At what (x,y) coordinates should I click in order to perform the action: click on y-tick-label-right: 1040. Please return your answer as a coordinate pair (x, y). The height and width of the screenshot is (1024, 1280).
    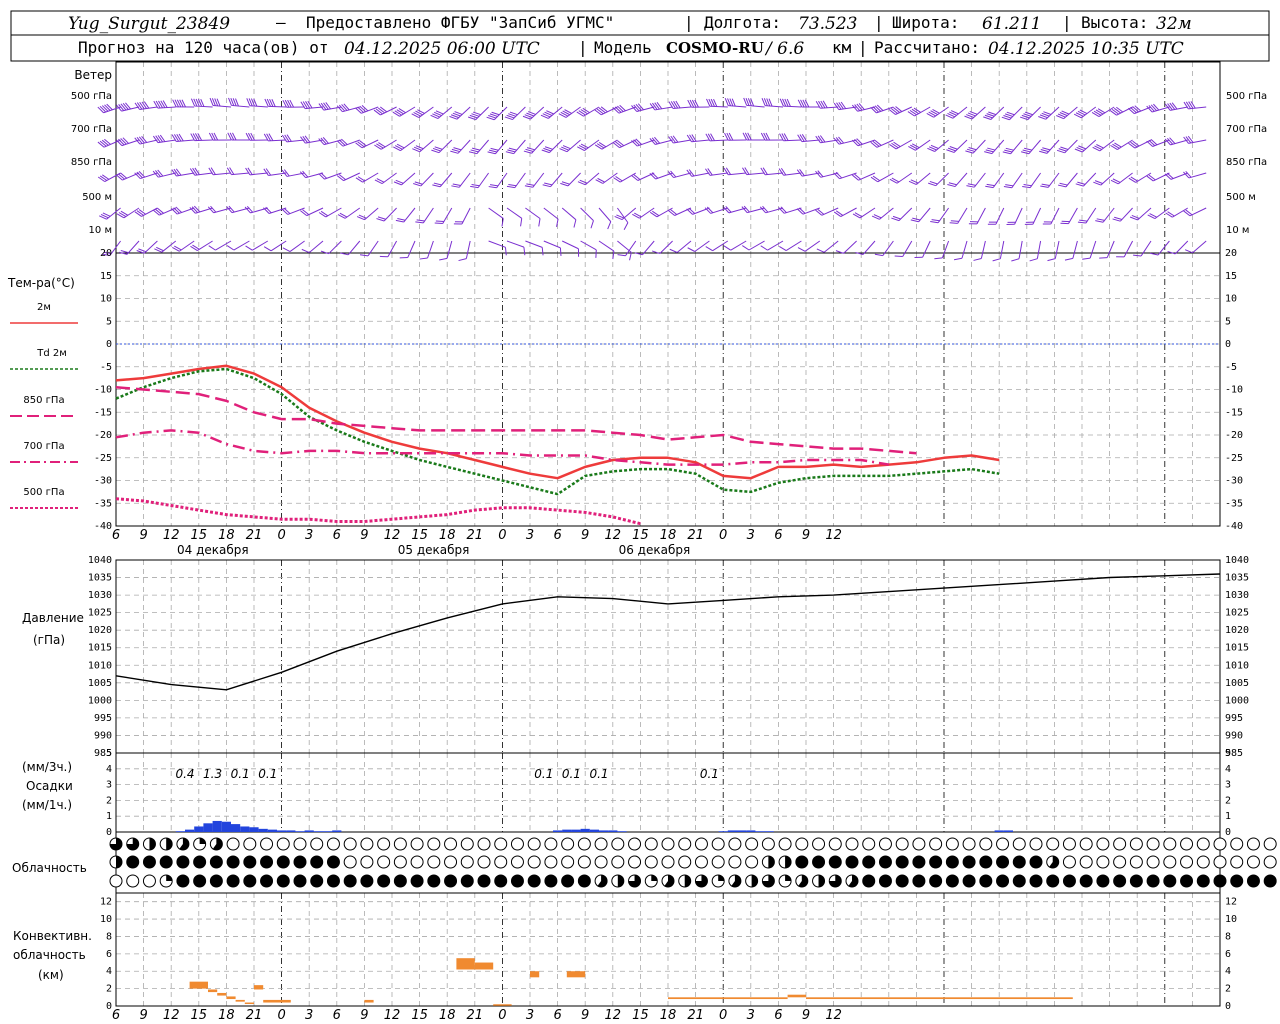
    Looking at the image, I should click on (1237, 560).